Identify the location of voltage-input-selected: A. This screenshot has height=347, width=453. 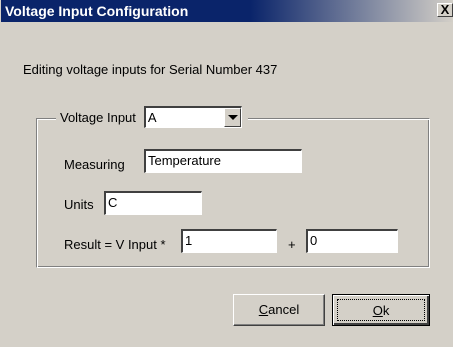
(152, 117).